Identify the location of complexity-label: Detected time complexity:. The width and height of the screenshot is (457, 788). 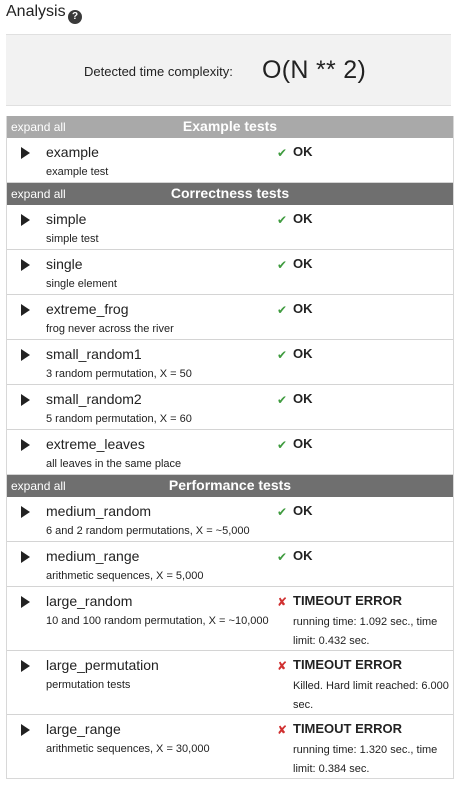
(158, 71).